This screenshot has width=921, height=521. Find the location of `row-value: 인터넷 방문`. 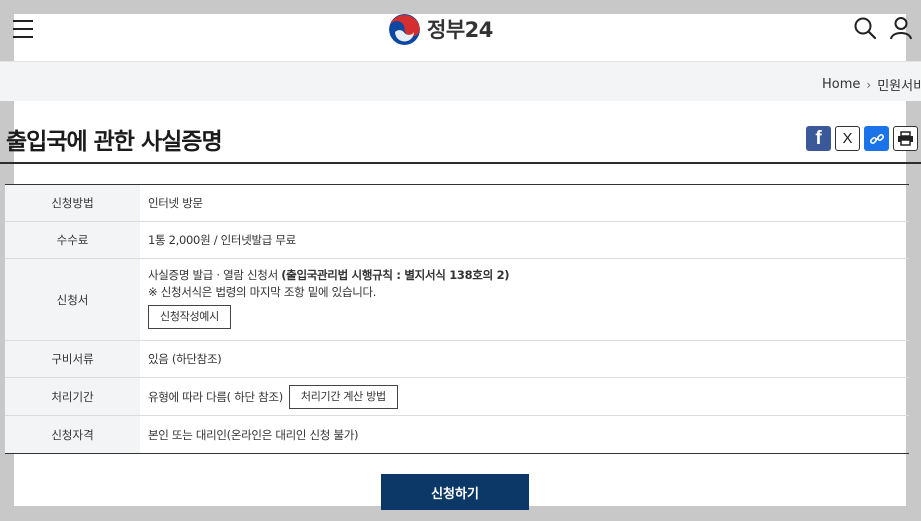

row-value: 인터넷 방문 is located at coordinates (175, 203).